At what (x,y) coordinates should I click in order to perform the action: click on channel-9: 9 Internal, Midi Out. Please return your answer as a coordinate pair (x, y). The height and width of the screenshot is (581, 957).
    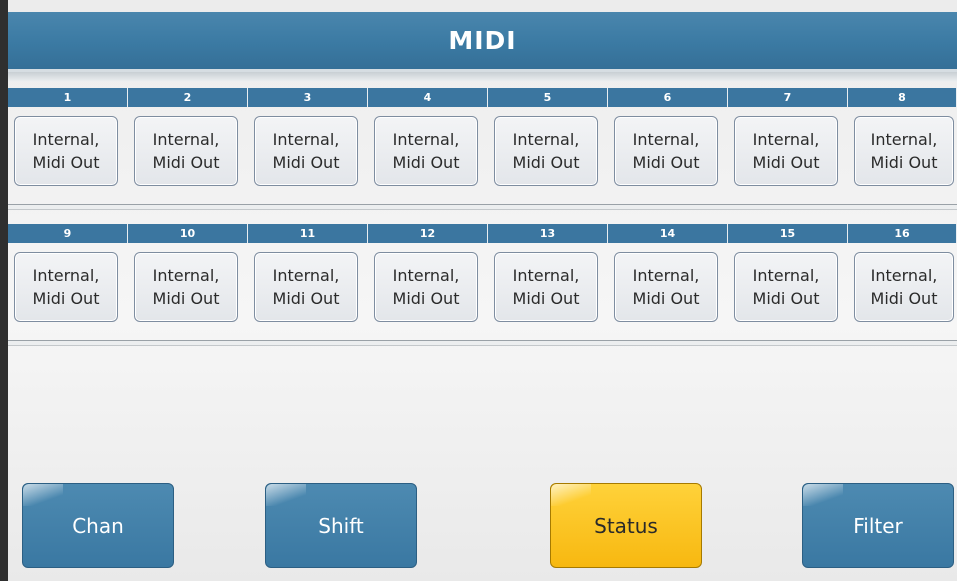
    Looking at the image, I should click on (68, 284).